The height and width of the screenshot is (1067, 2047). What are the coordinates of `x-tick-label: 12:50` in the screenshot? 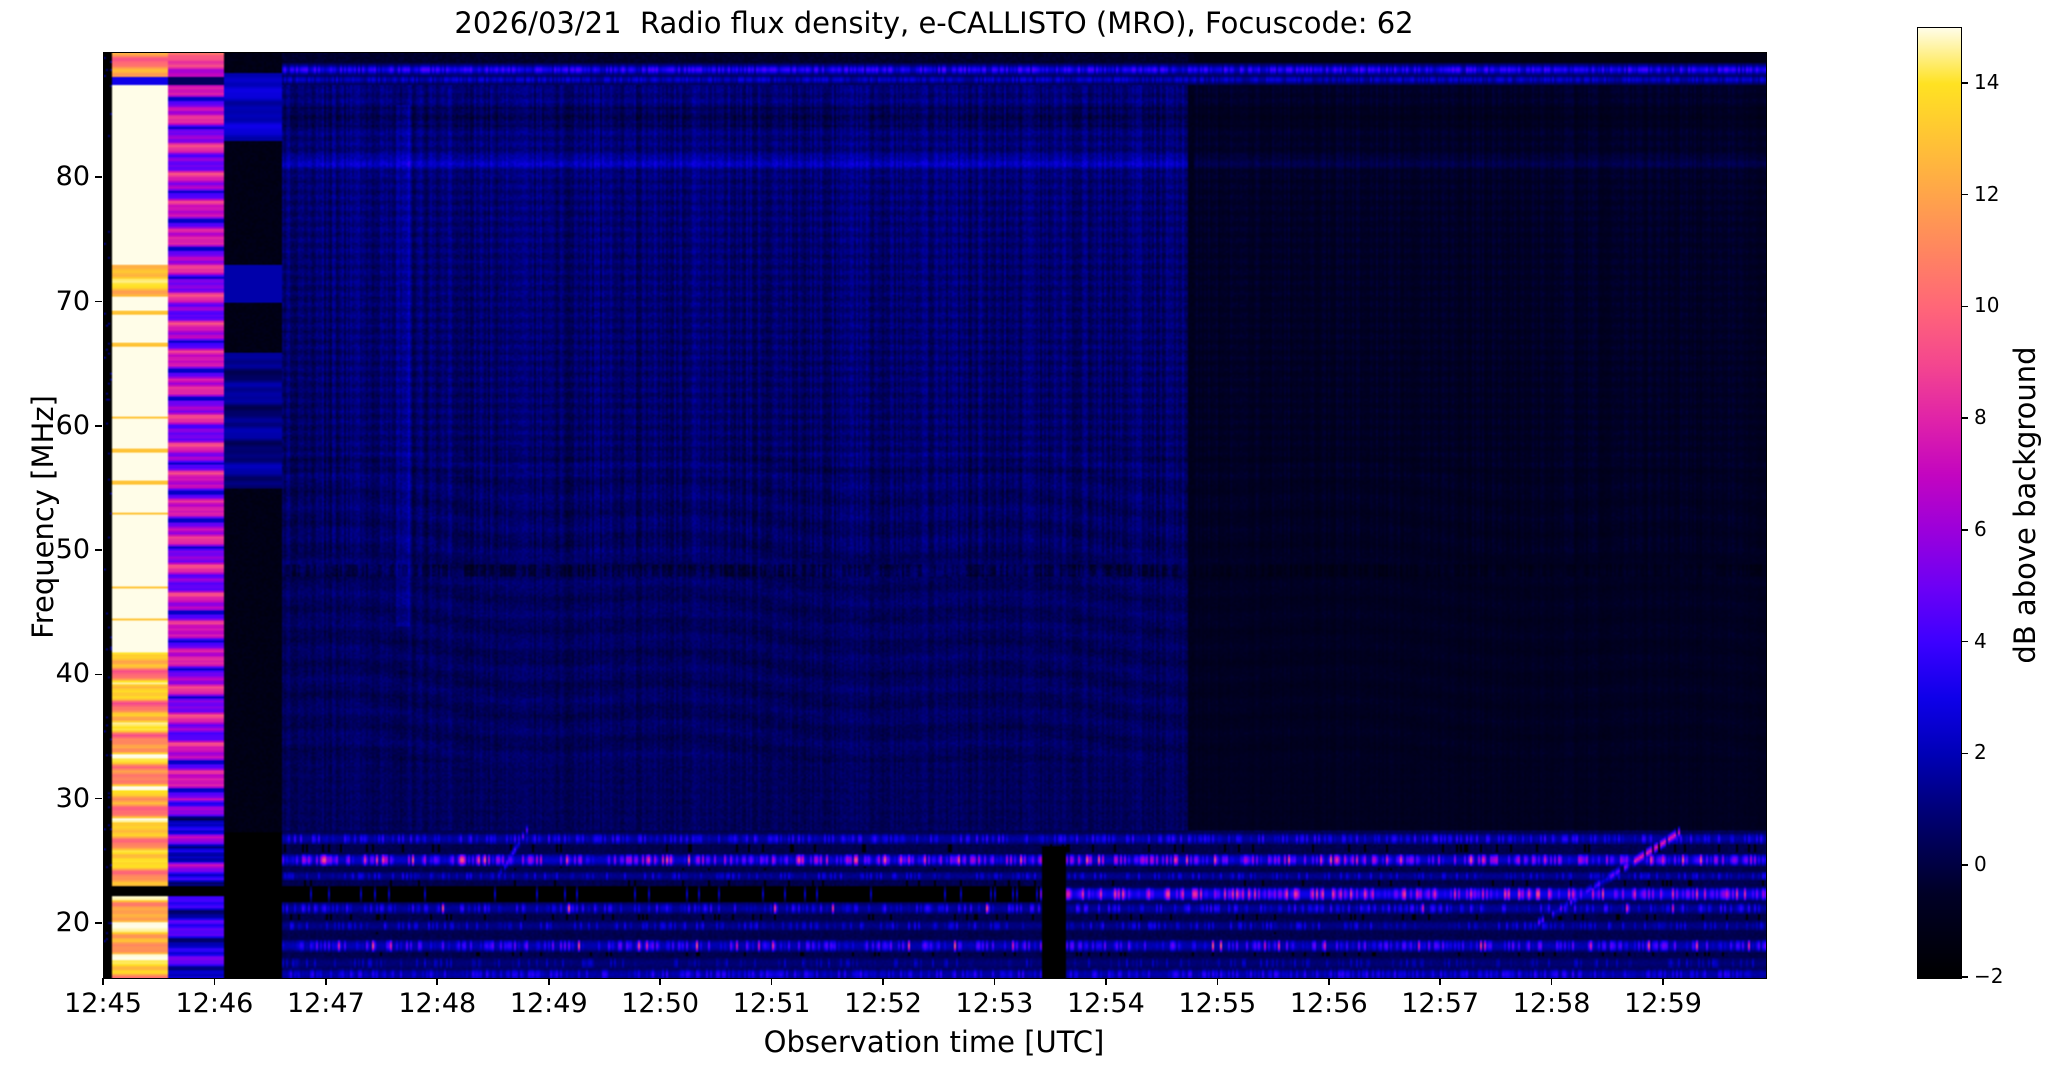 It's located at (660, 1003).